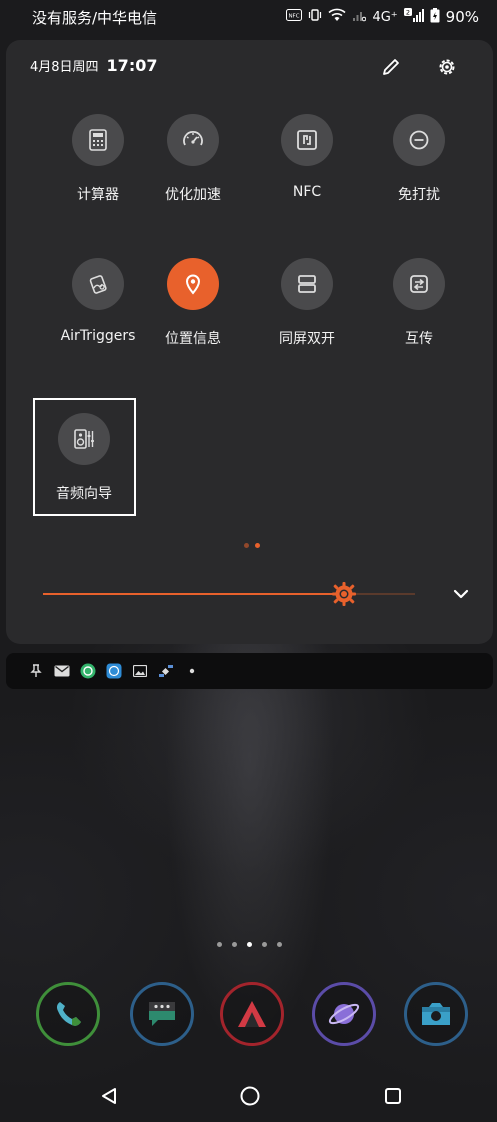 The image size is (497, 1122). I want to click on tile-split-screen: 同屏双开, so click(307, 303).